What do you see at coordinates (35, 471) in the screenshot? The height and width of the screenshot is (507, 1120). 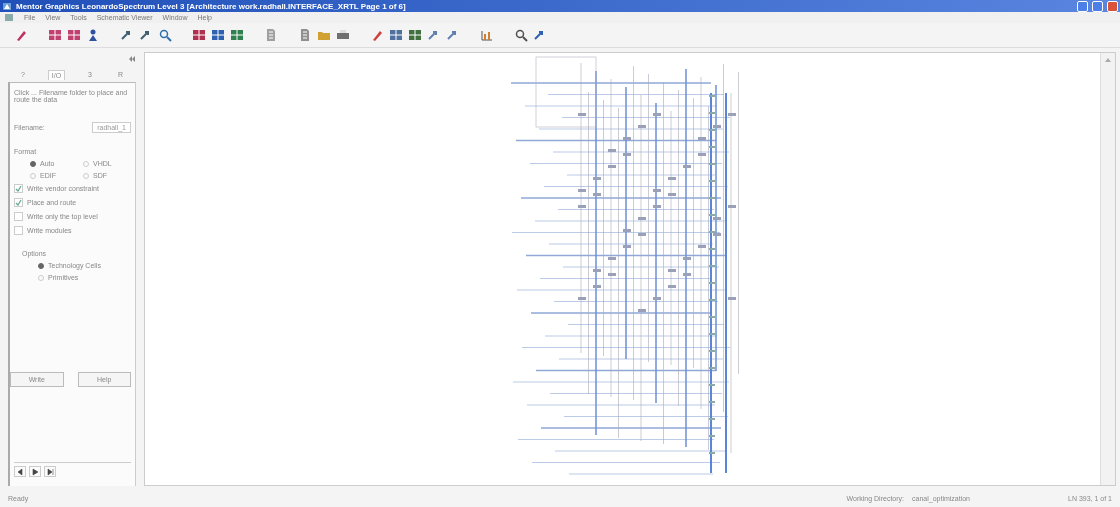 I see `play-button` at bounding box center [35, 471].